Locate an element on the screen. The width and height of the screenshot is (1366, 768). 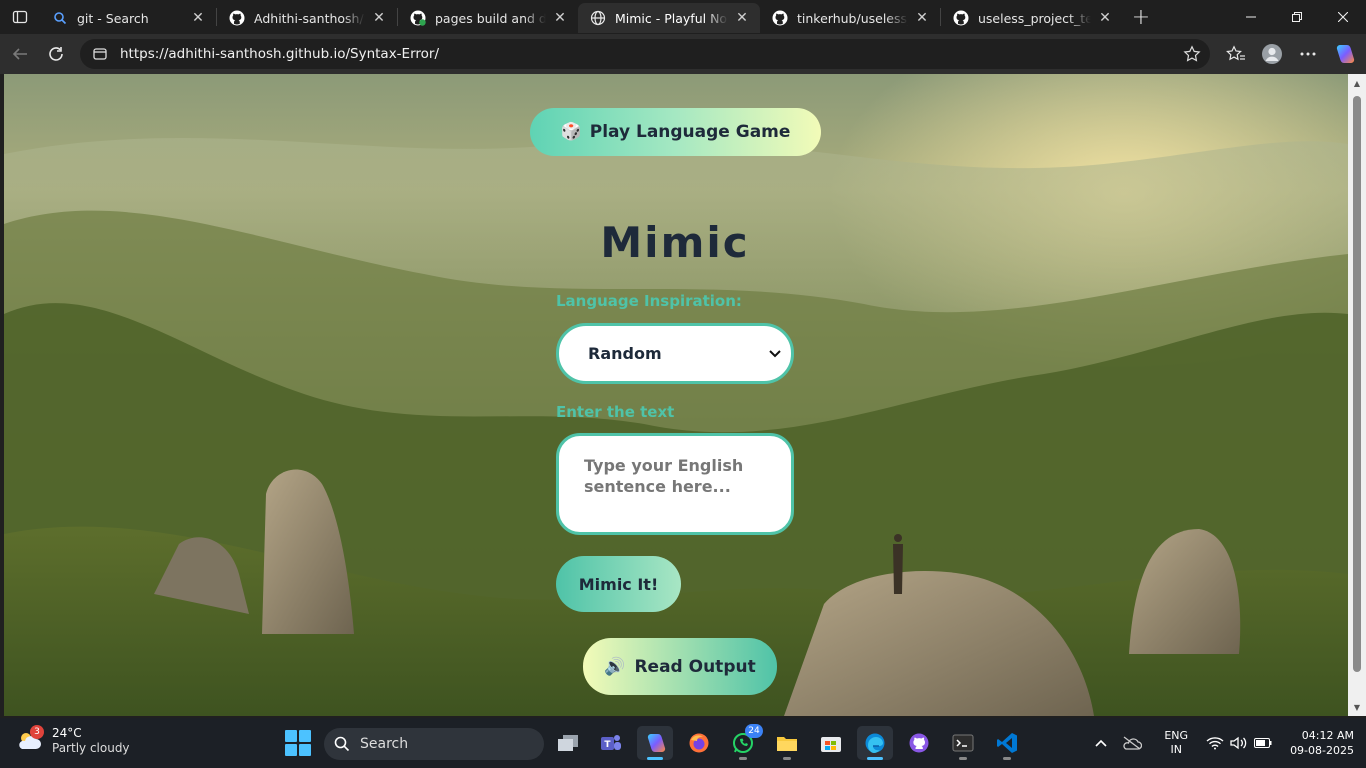
microsoft-store-app is located at coordinates (831, 743).